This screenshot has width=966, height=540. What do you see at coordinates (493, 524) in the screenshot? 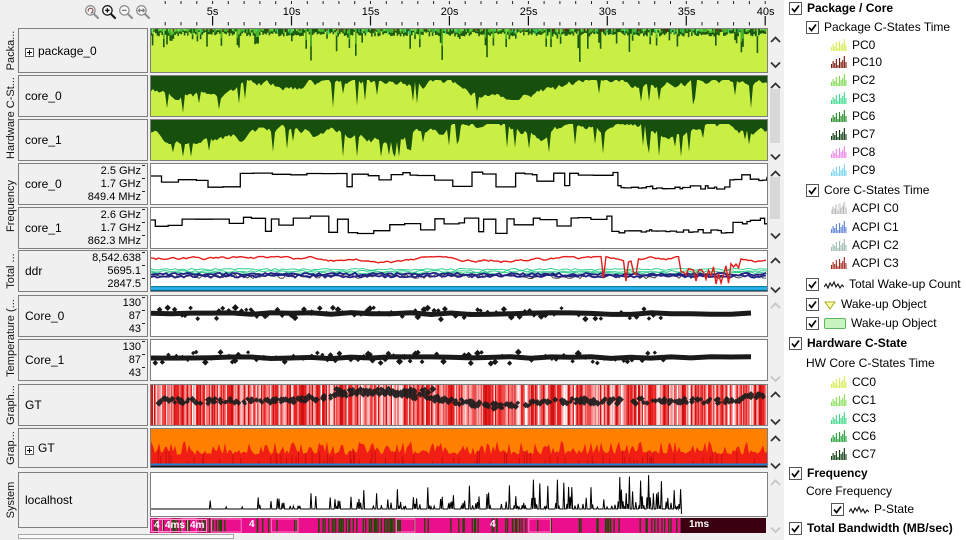
I see `bar-label: 4` at bounding box center [493, 524].